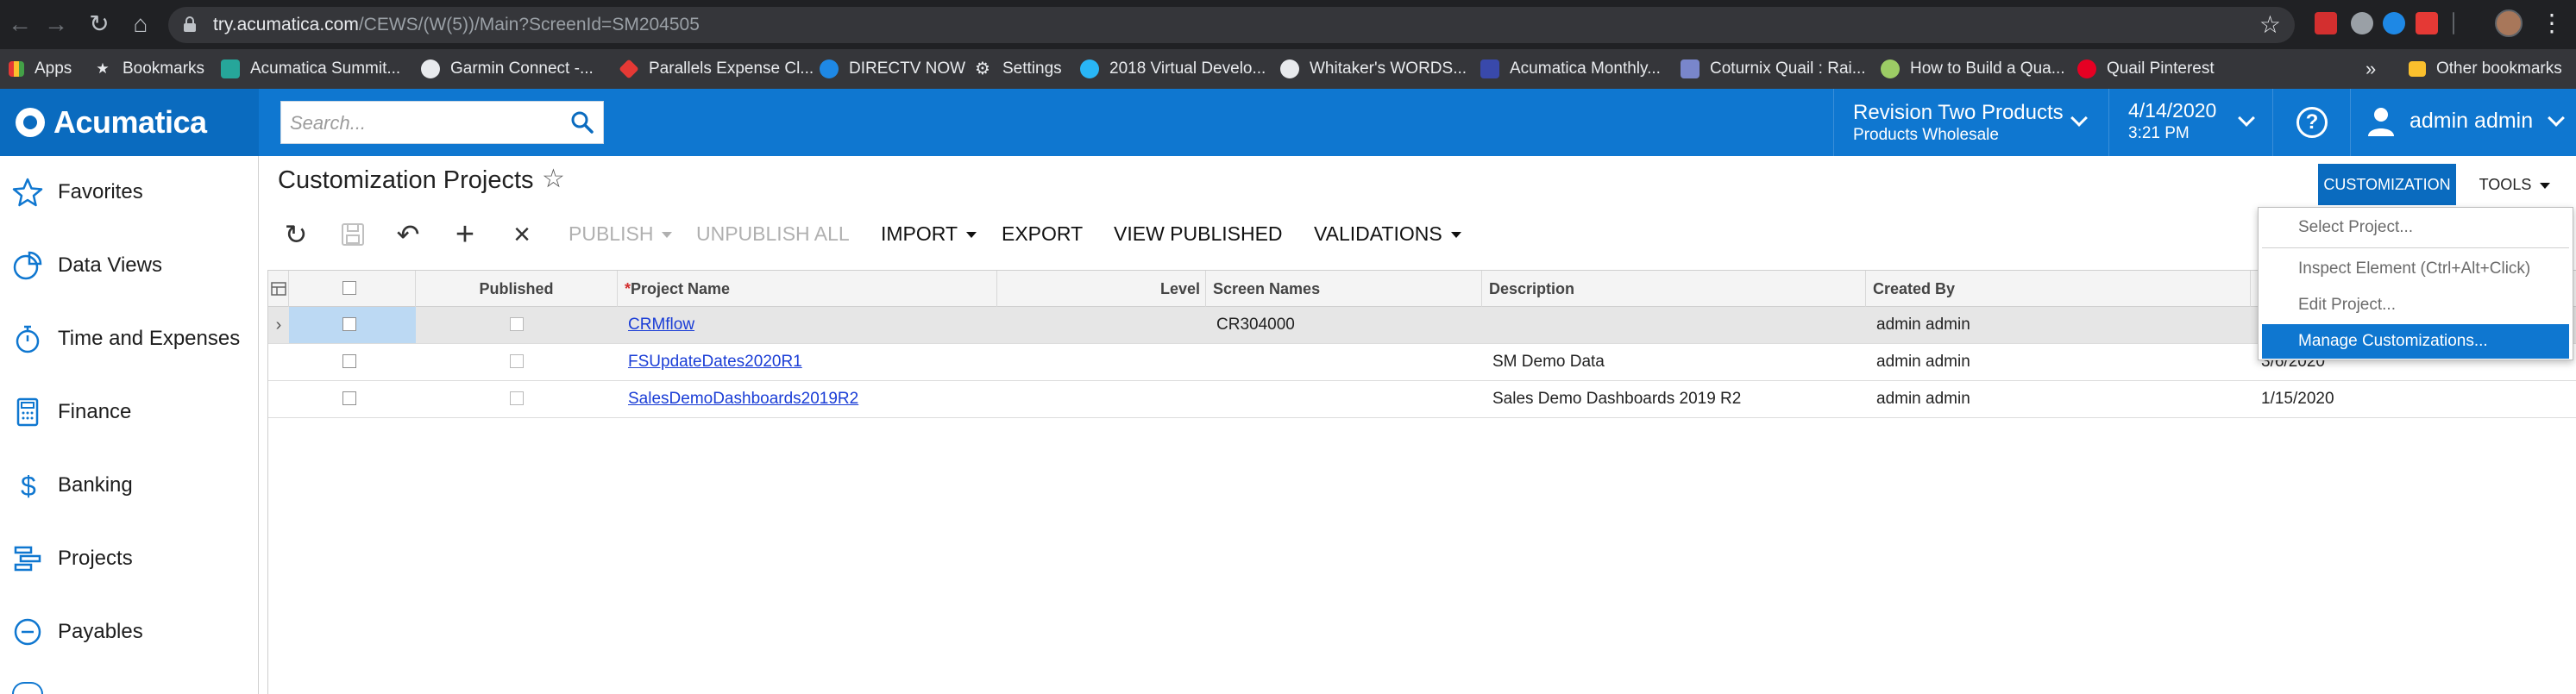  I want to click on sidebar-item-banking: $ Banking, so click(129, 485).